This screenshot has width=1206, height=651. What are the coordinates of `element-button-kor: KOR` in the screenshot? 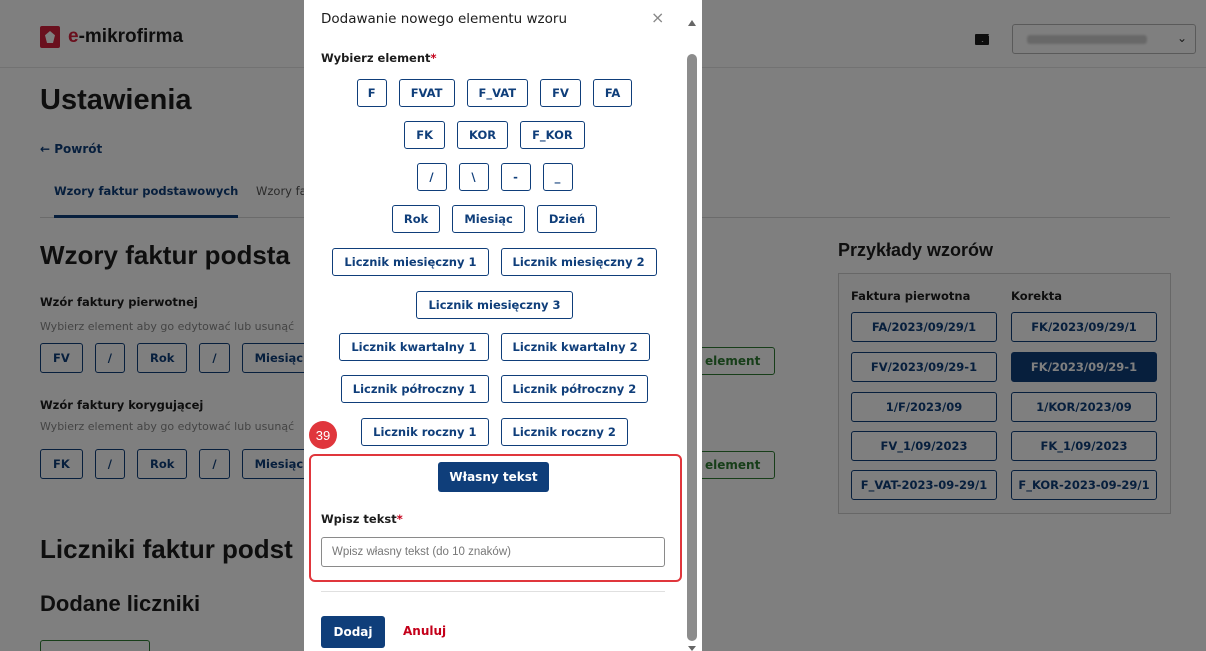 It's located at (483, 135).